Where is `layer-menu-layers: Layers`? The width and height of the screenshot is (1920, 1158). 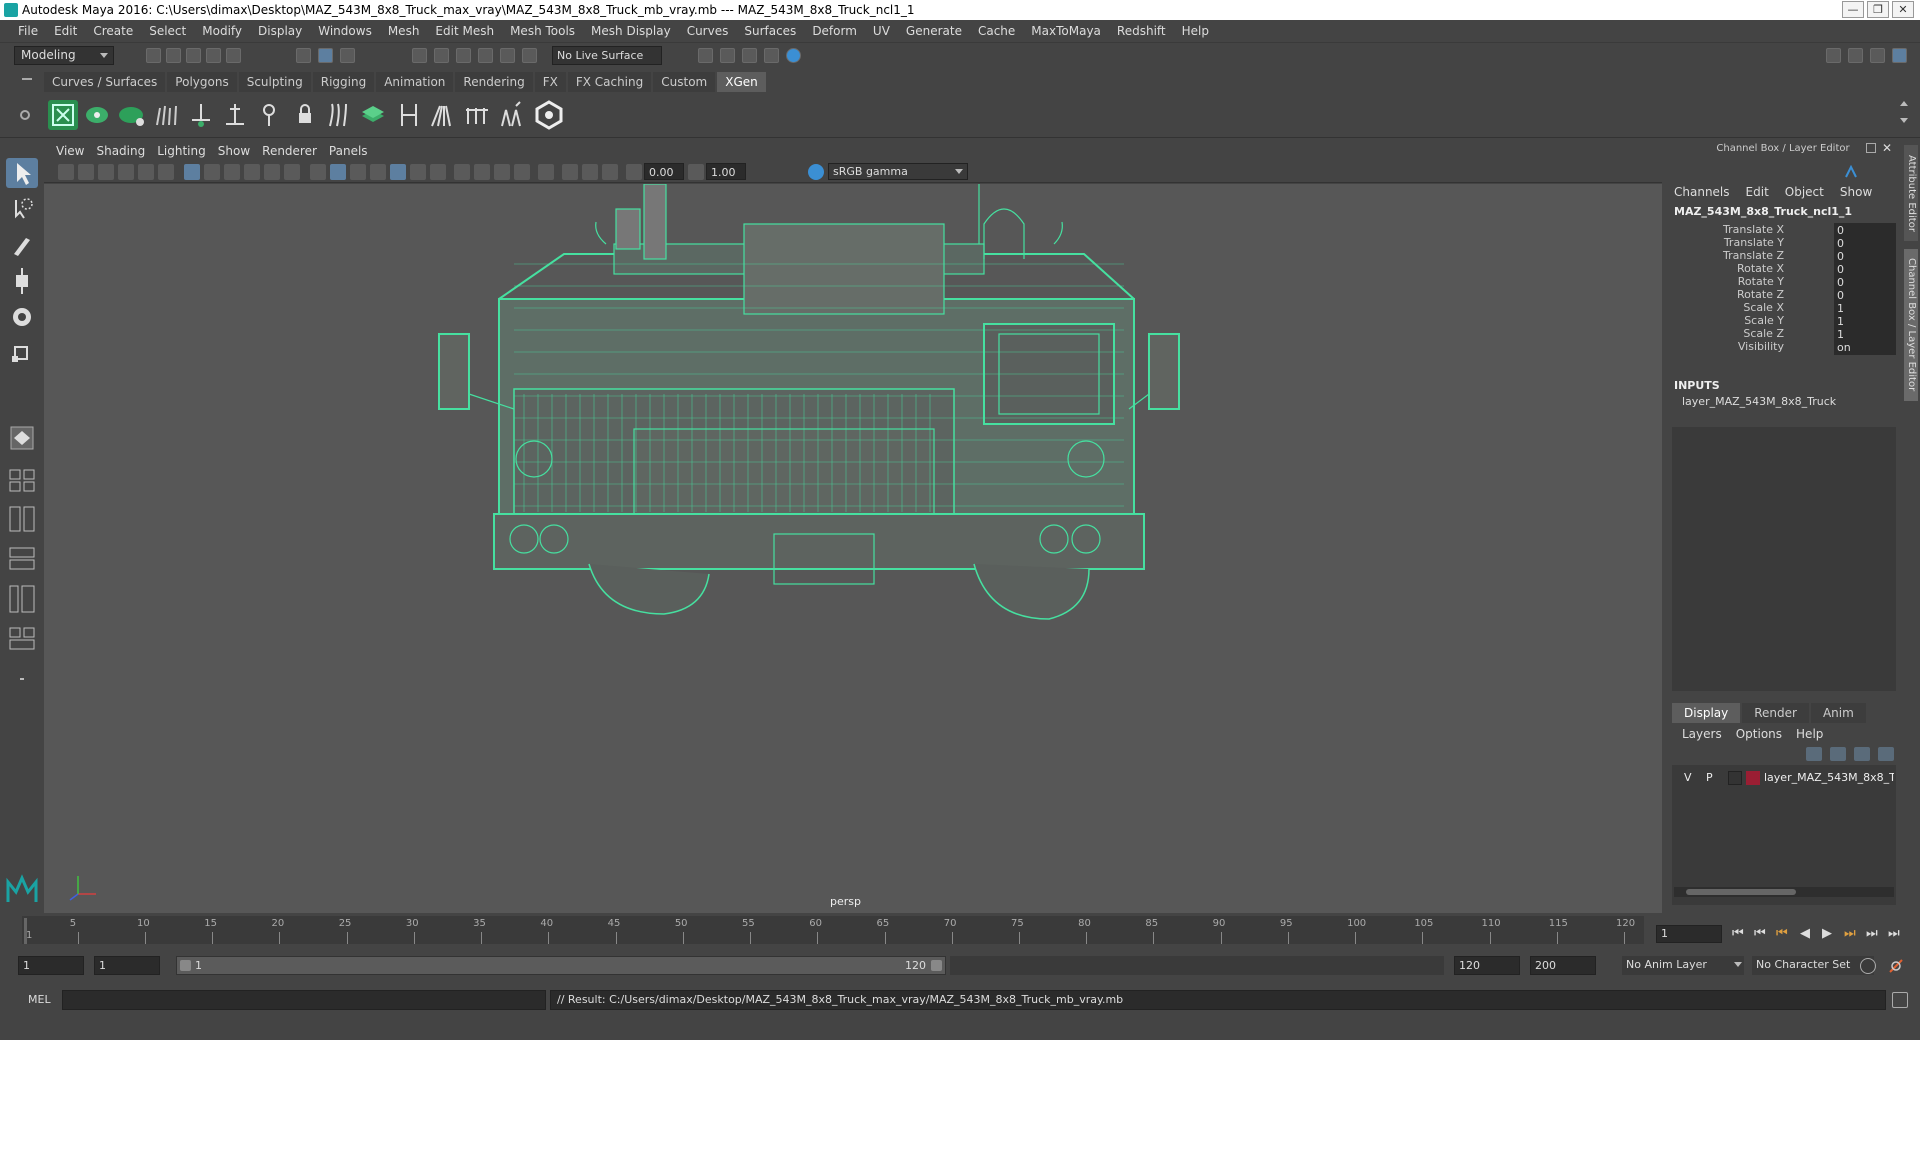
layer-menu-layers: Layers is located at coordinates (1702, 734).